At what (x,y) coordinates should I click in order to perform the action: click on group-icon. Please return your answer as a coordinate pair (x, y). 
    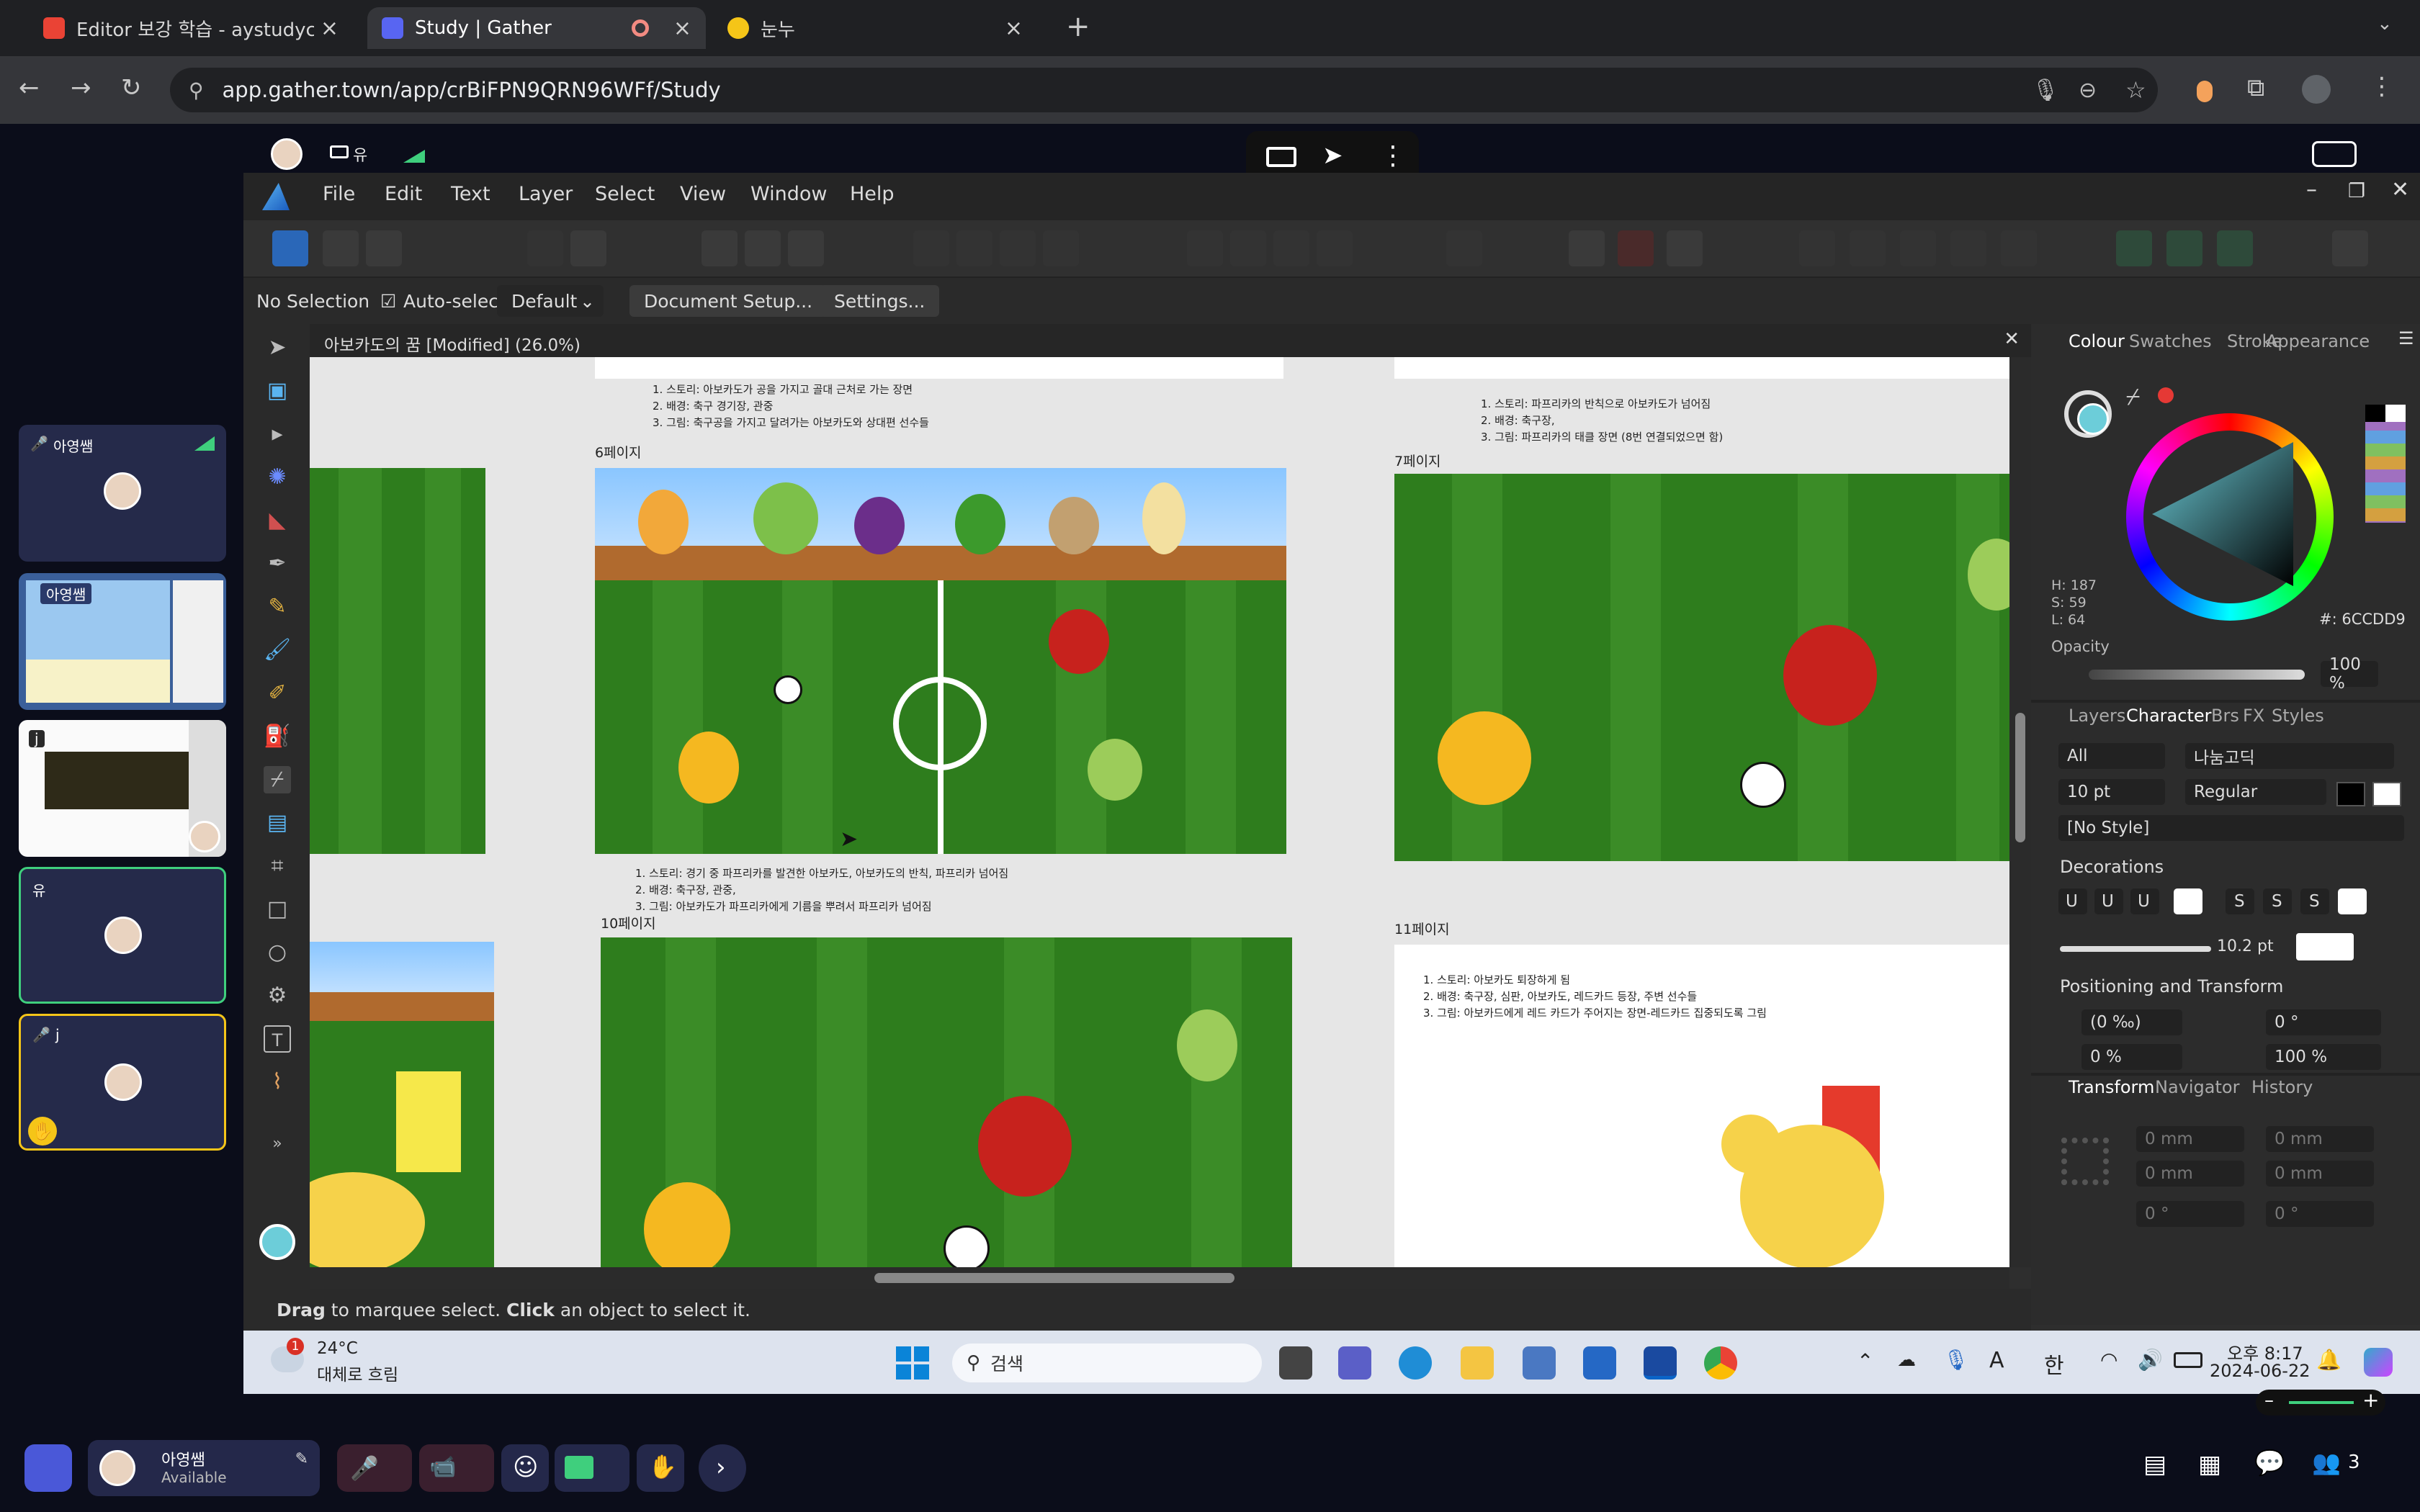
    Looking at the image, I should click on (806, 248).